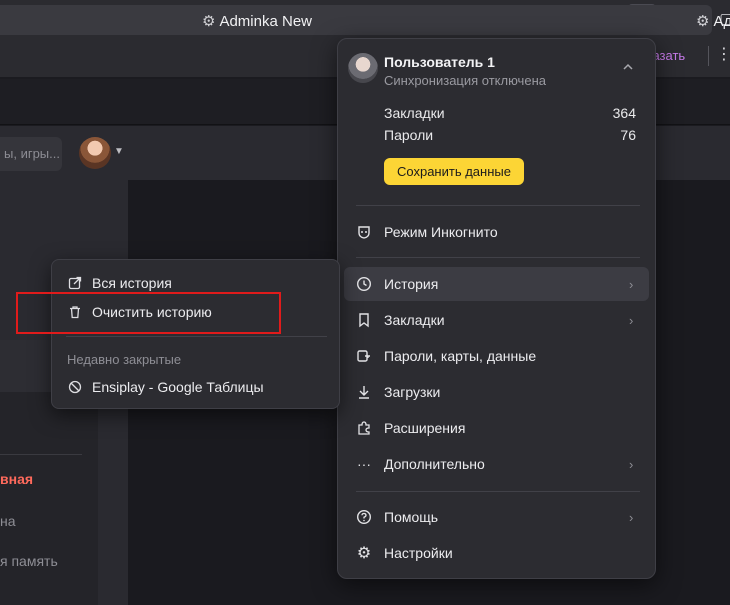  Describe the element at coordinates (95, 153) in the screenshot. I see `avatar` at that location.